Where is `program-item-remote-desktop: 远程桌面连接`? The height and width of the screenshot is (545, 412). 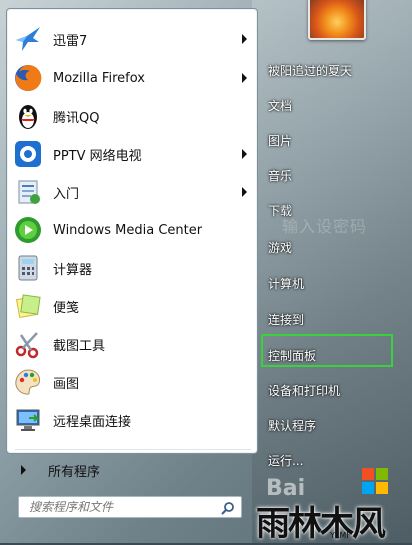 program-item-remote-desktop: 远程桌面连接 is located at coordinates (132, 420).